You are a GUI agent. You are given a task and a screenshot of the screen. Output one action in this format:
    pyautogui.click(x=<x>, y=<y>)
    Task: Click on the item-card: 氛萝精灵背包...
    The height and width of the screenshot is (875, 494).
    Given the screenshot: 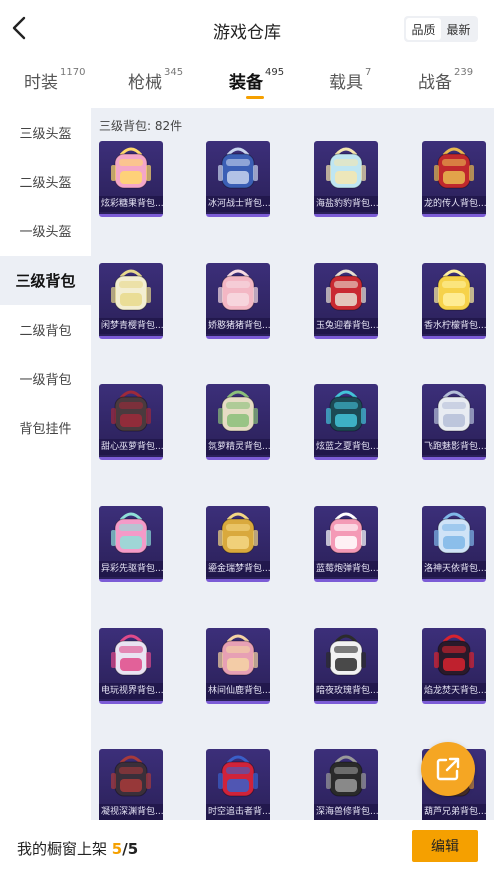 What is the action you would take?
    pyautogui.click(x=238, y=422)
    